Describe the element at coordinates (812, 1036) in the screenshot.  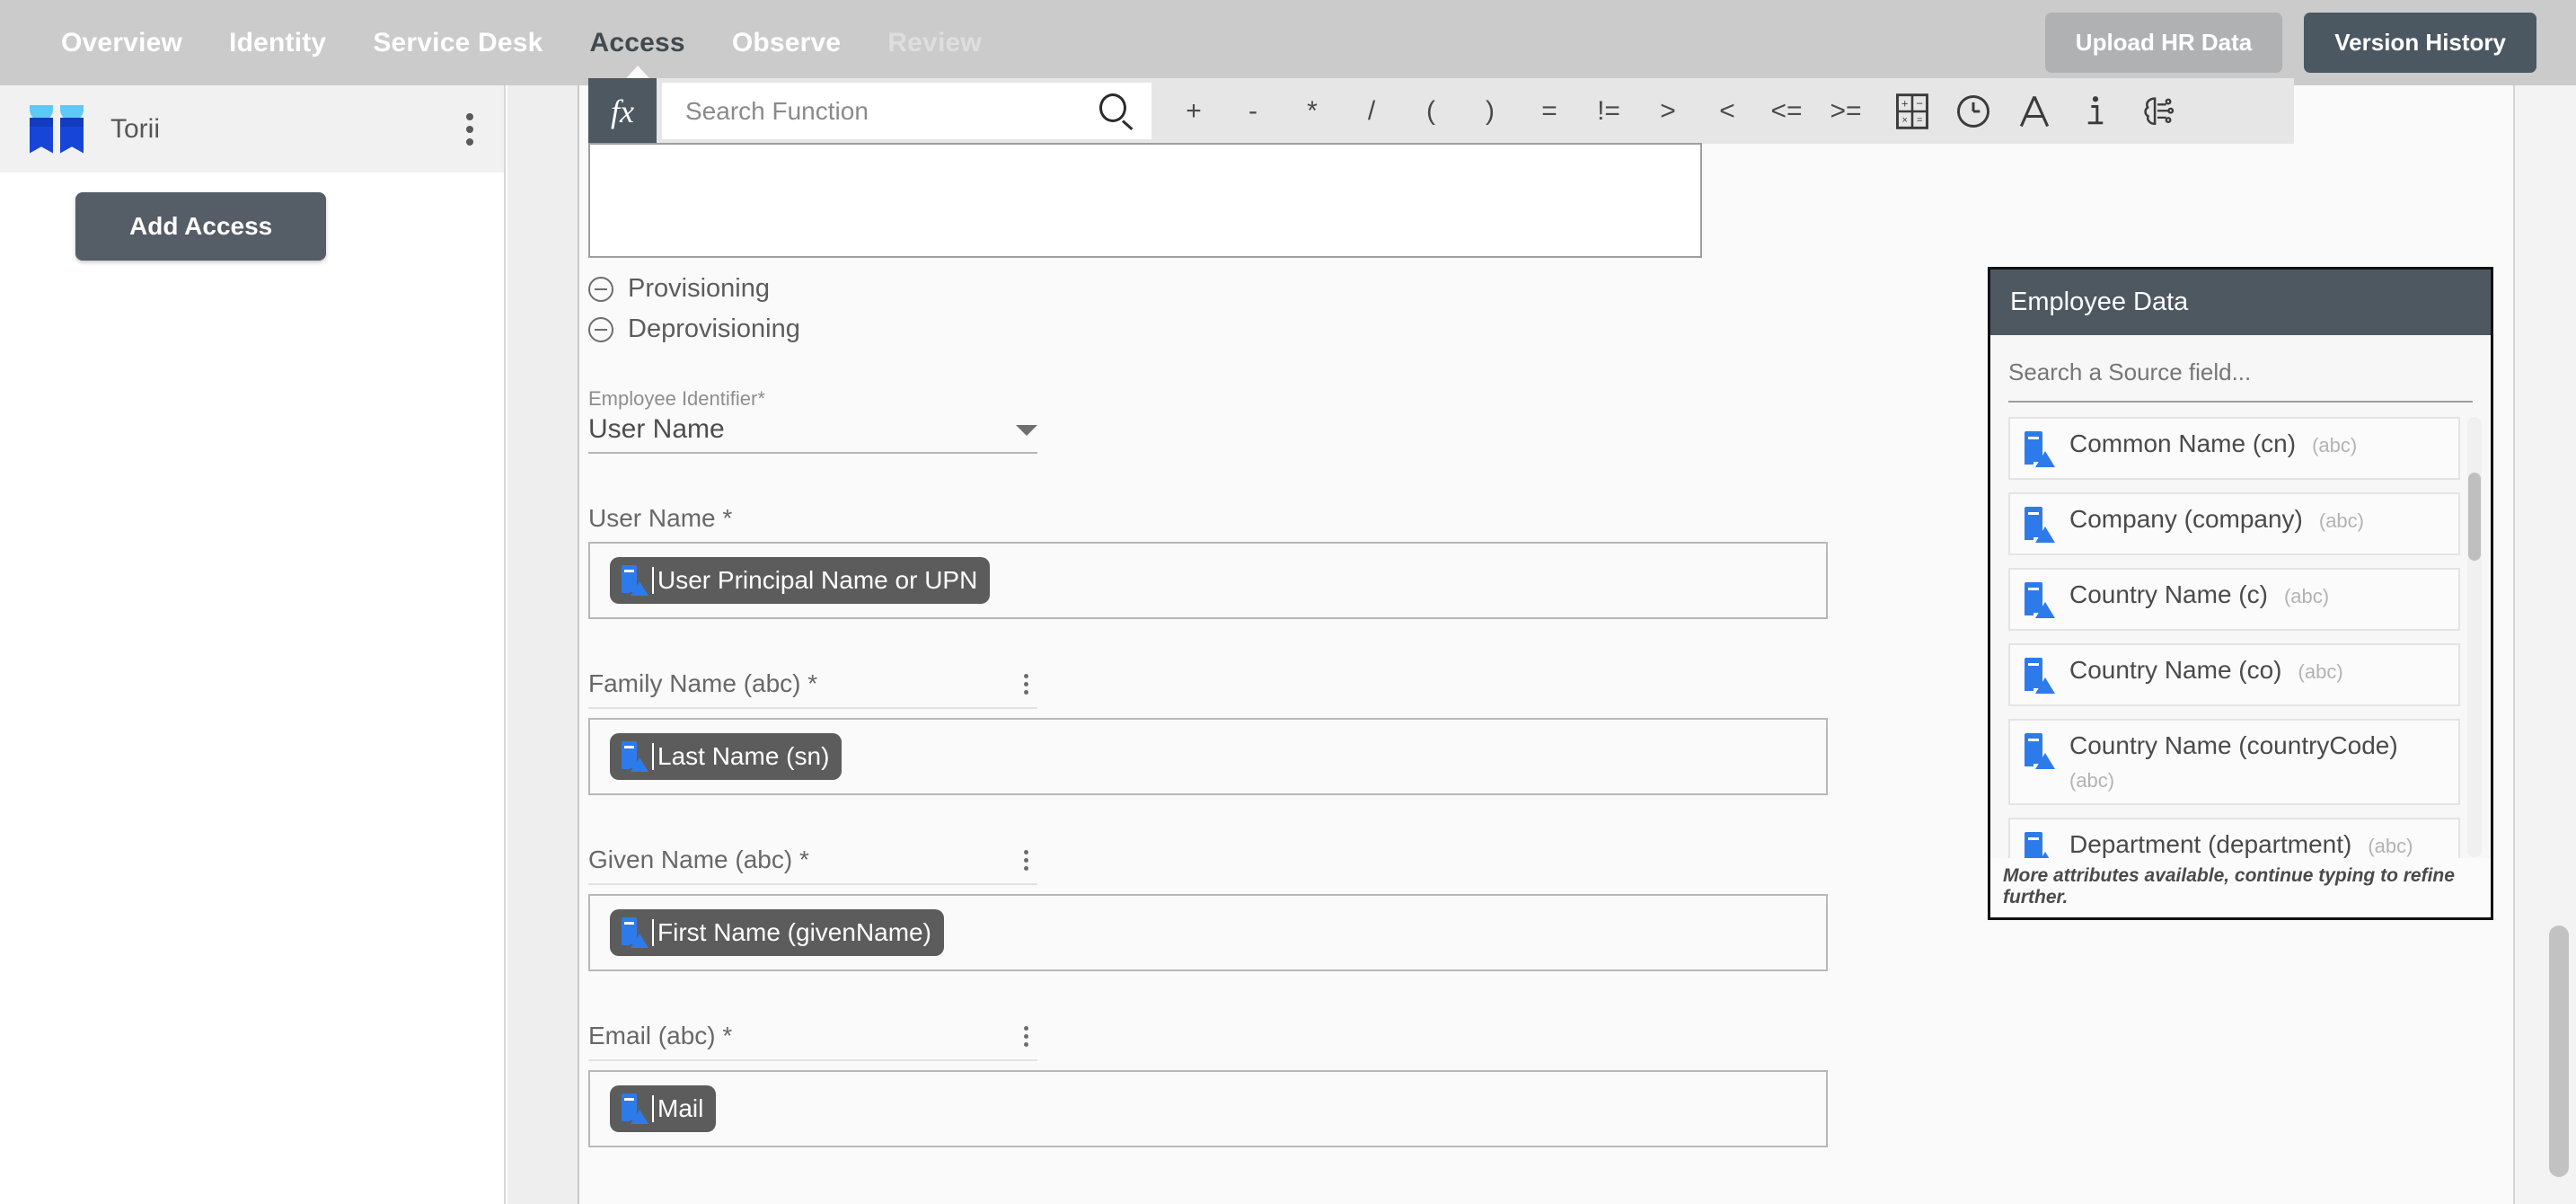
I see `field-label-row: Email (abc) *` at that location.